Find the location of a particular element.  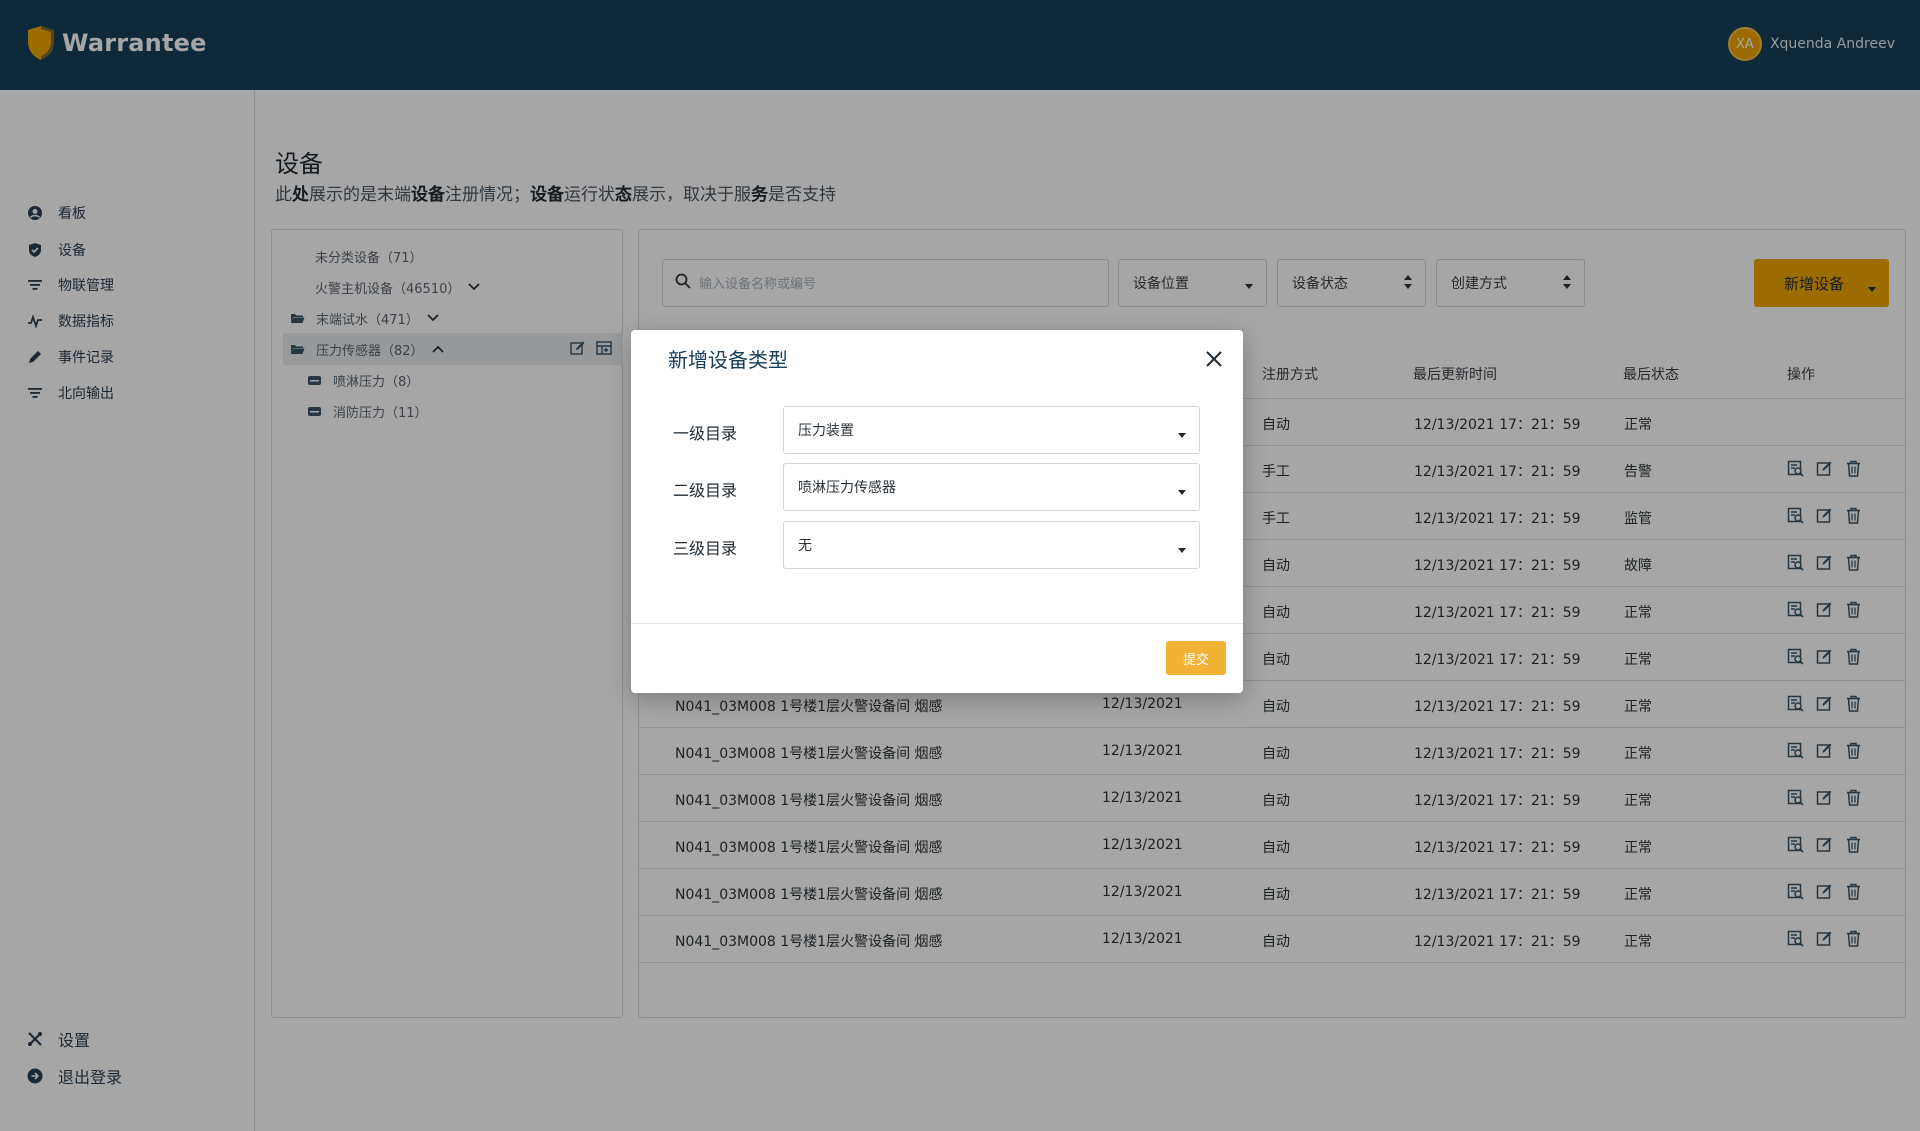

add-device-type-dialog: 新增设备类型 一级目录 压力装置 二级目录 喷淋压力传感器 三级目录 无 提交 is located at coordinates (937, 511).